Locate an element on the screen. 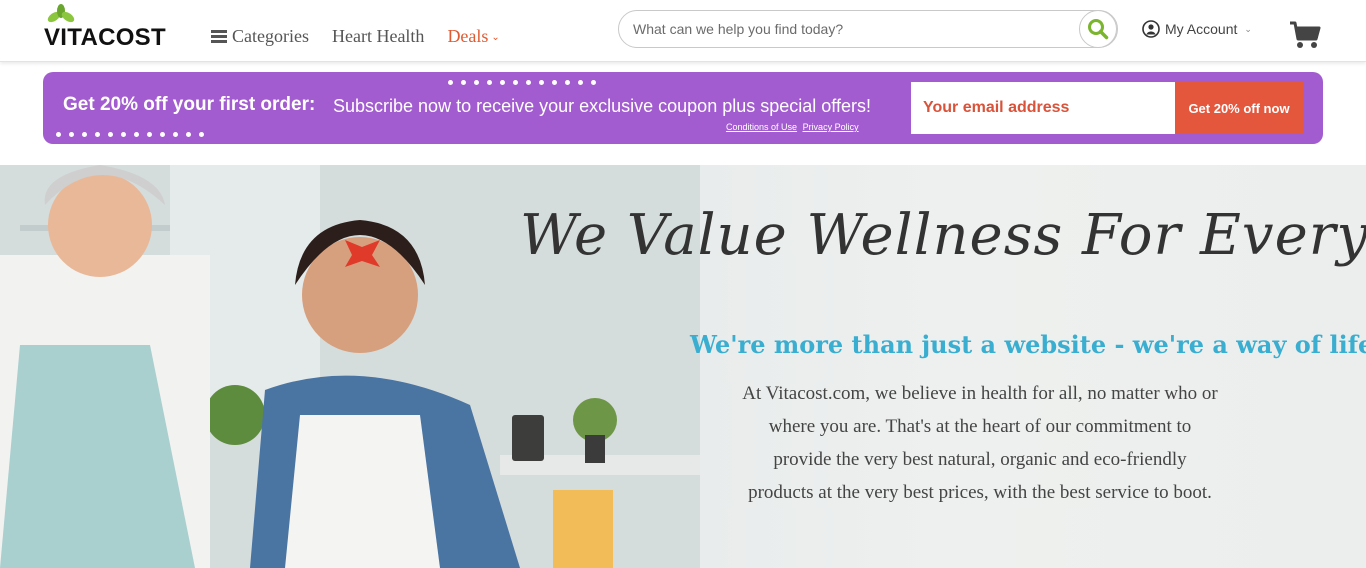 Image resolution: width=1366 pixels, height=568 pixels. leaf-logo-icon is located at coordinates (61, 13).